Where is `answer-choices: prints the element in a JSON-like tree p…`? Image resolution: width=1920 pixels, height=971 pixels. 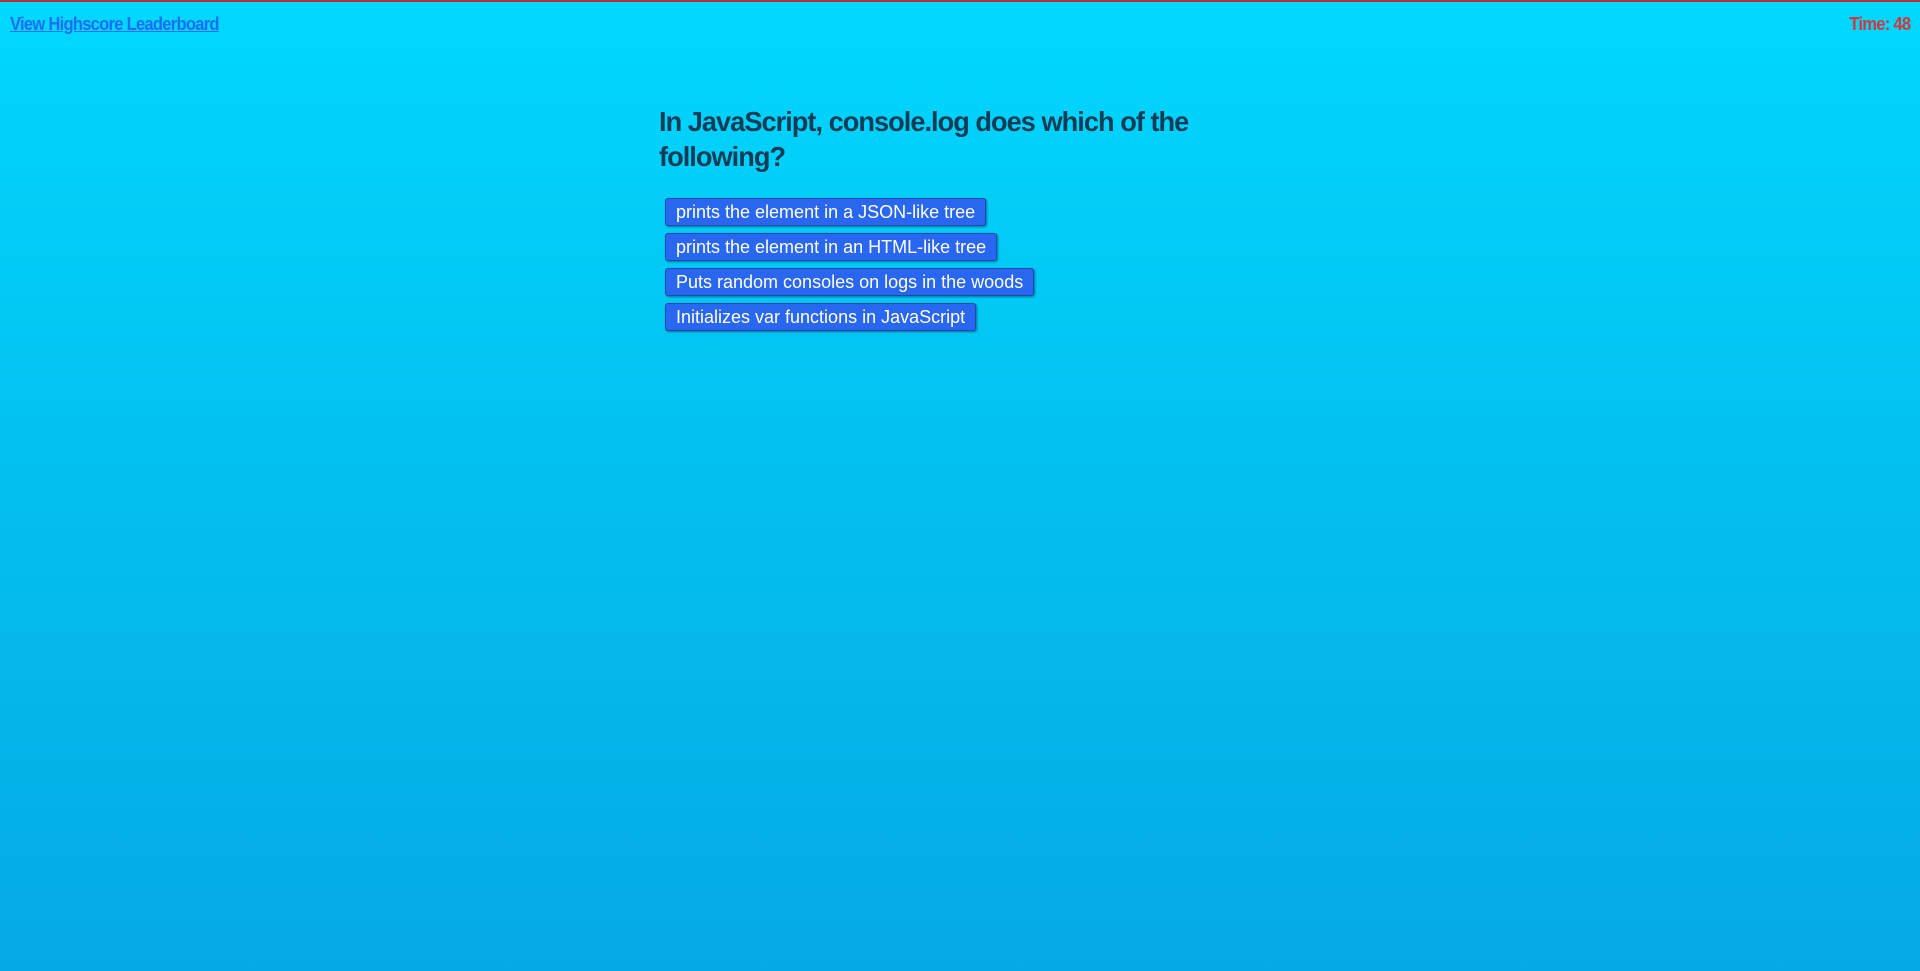 answer-choices: prints the element in a JSON-like tree p… is located at coordinates (942, 268).